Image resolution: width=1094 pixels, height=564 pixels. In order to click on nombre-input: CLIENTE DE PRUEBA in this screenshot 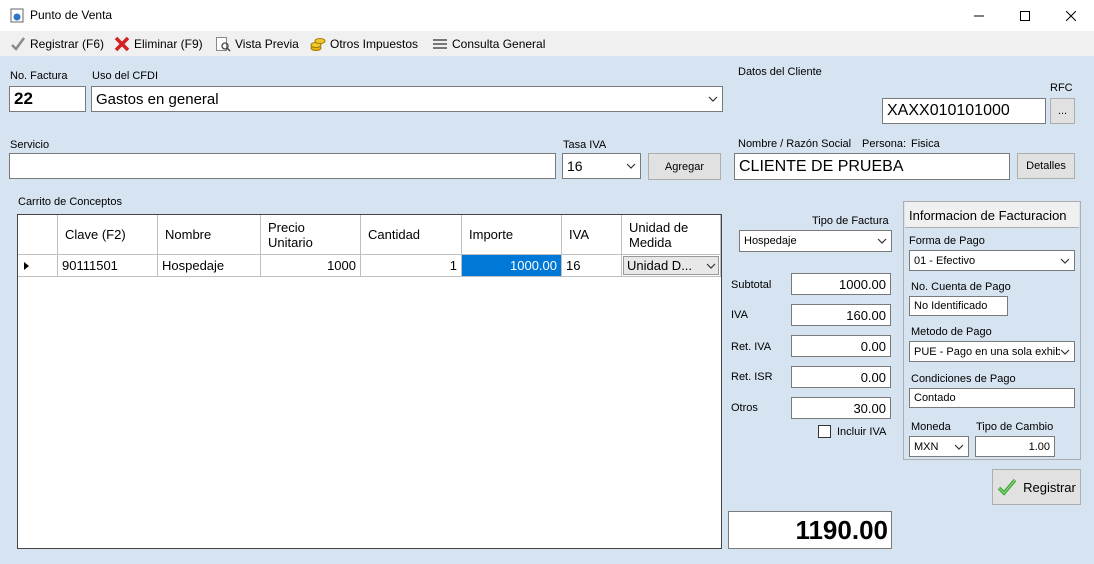, I will do `click(872, 166)`.